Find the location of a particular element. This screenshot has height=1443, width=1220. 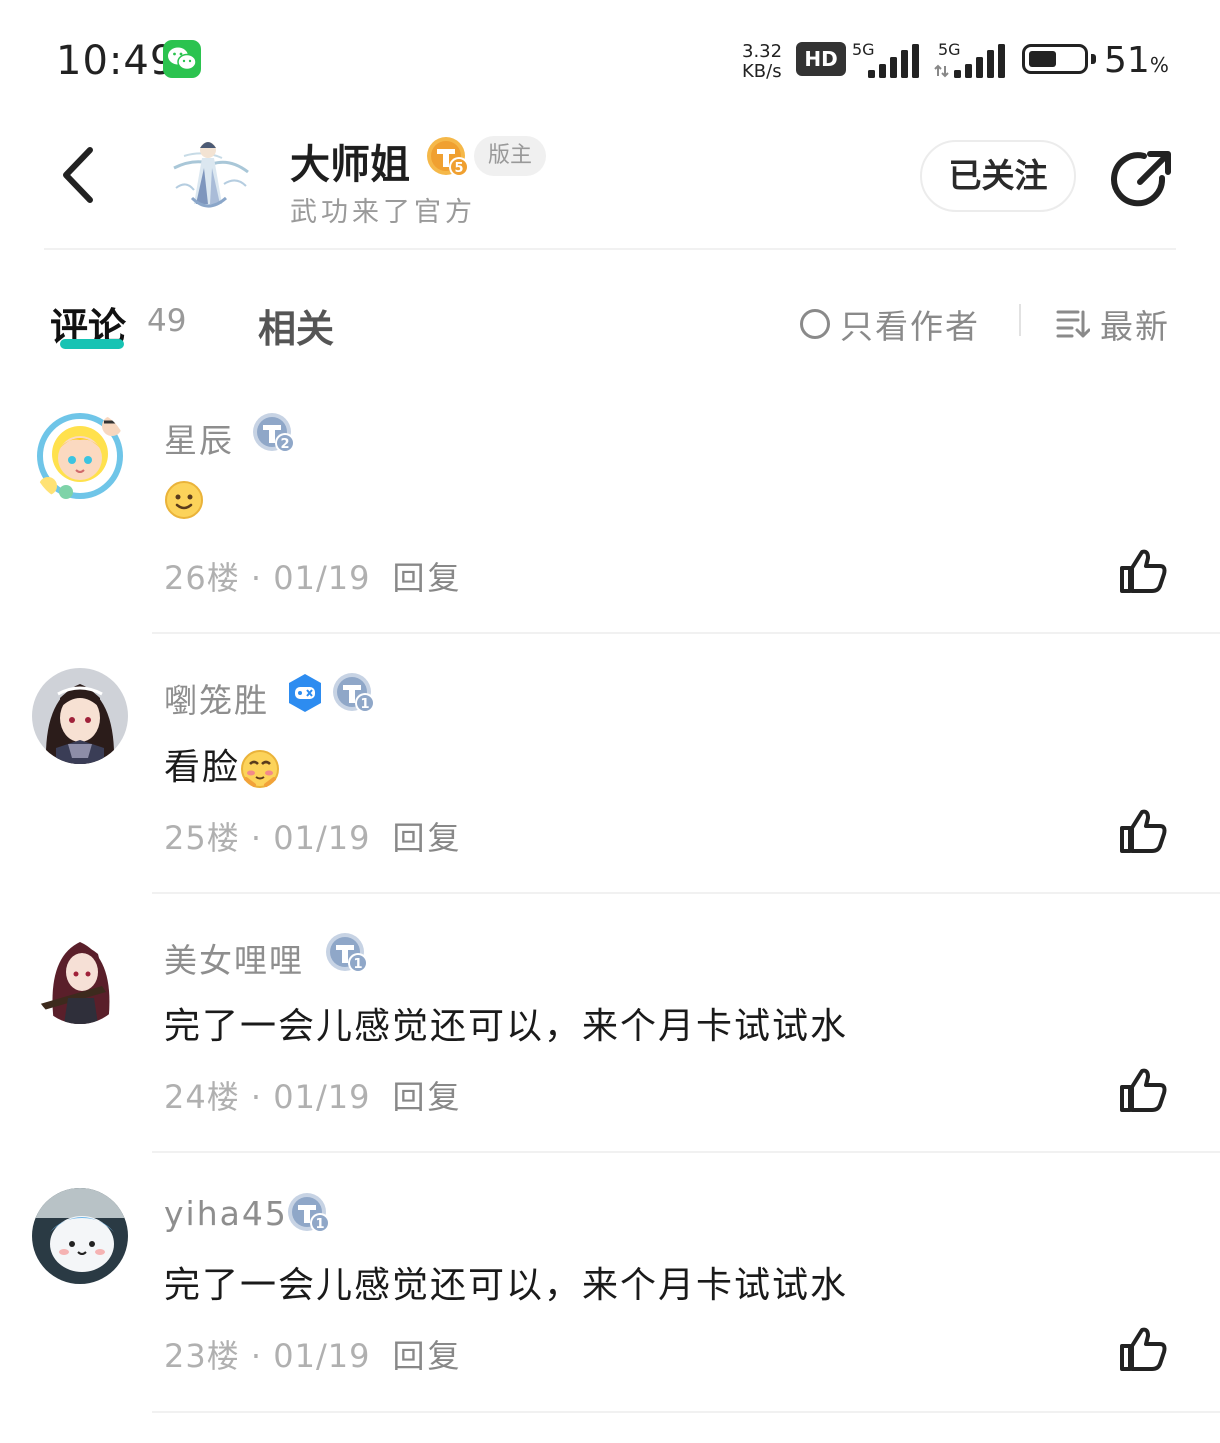

net-speed-unit: KB/s is located at coordinates (762, 71).